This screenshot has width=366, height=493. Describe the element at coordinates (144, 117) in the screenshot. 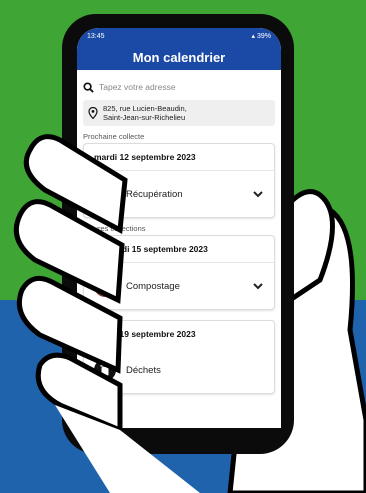

I see `address-line-2: Saint-Jean-sur-Richelieu` at that location.